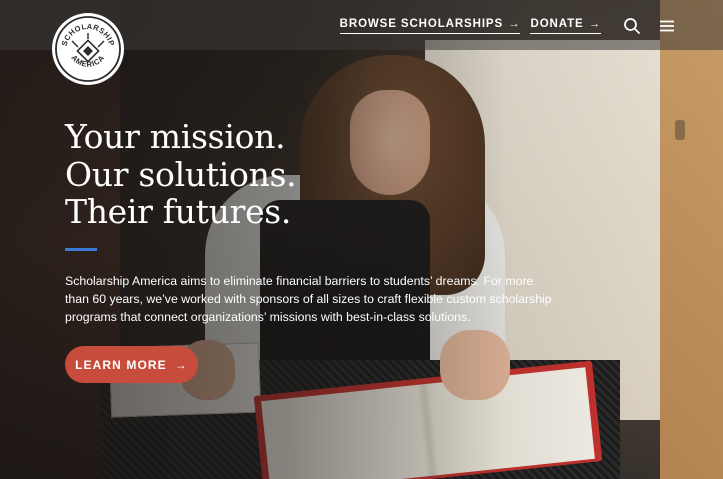  I want to click on browse-scholarships-label: BROWSE SCHOLARSHIPS, so click(421, 24).